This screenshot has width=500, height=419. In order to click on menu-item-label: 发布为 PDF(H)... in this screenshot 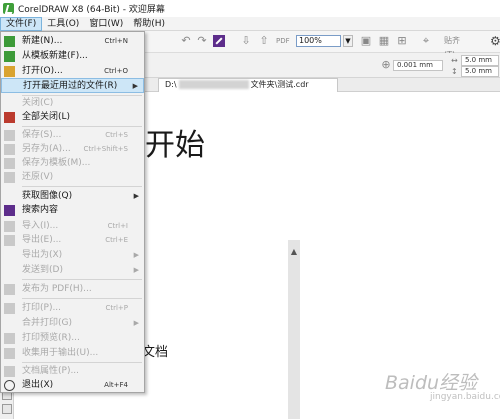, I will do `click(57, 289)`.